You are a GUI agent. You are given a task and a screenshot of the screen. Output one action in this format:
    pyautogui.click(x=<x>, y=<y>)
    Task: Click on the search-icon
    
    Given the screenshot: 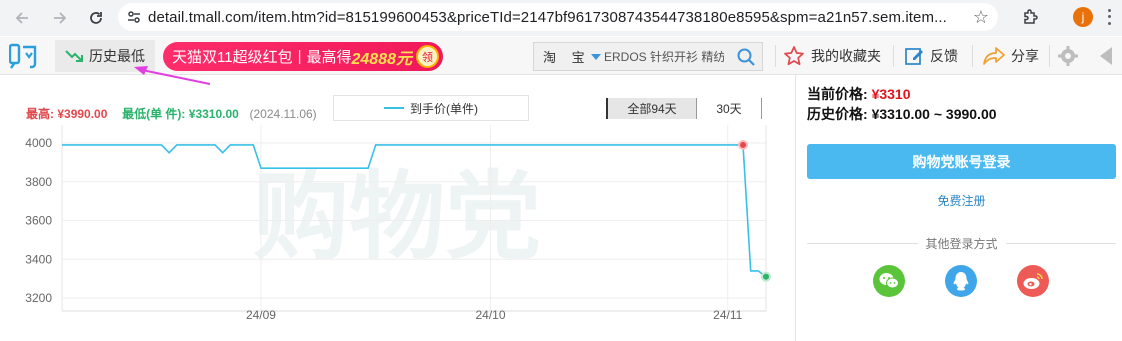 What is the action you would take?
    pyautogui.click(x=746, y=58)
    